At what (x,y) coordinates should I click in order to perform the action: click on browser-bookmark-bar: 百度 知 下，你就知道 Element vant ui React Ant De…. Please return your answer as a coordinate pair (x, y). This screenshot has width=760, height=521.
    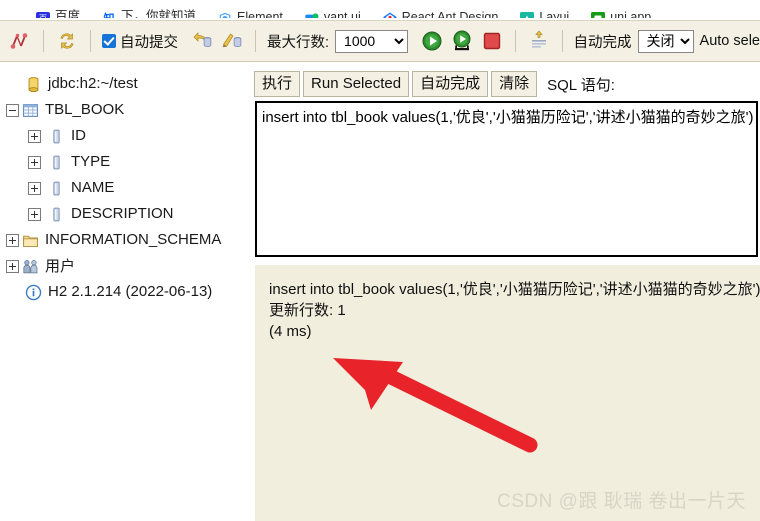
    Looking at the image, I should click on (380, 9).